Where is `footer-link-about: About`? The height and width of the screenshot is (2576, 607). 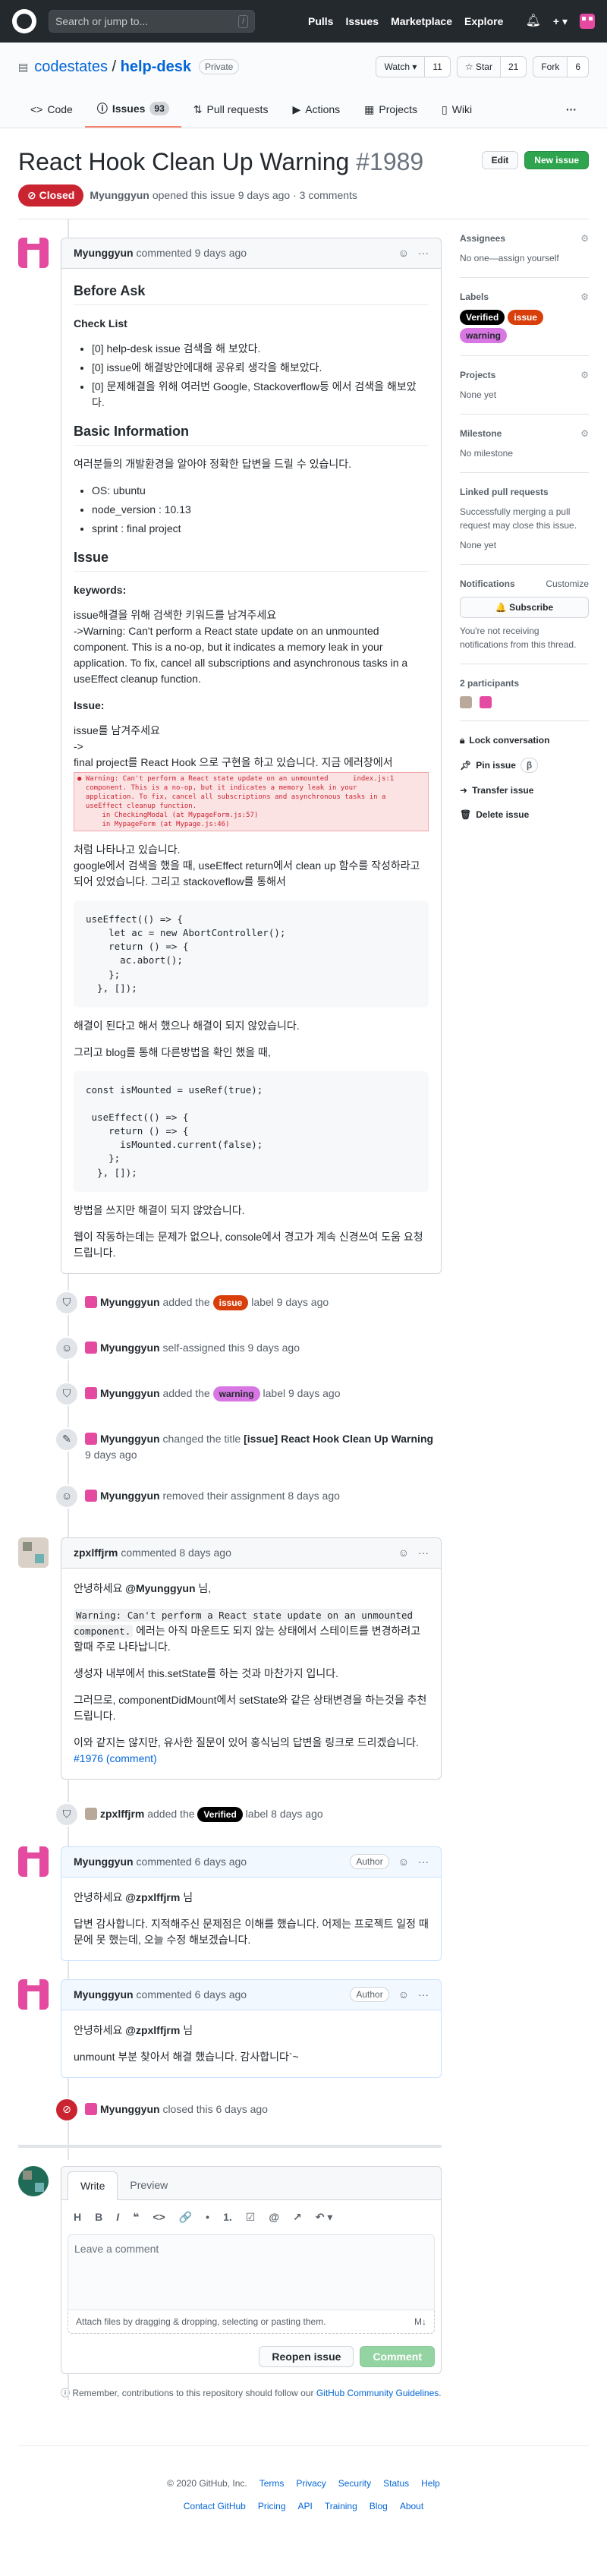 footer-link-about: About is located at coordinates (411, 2506).